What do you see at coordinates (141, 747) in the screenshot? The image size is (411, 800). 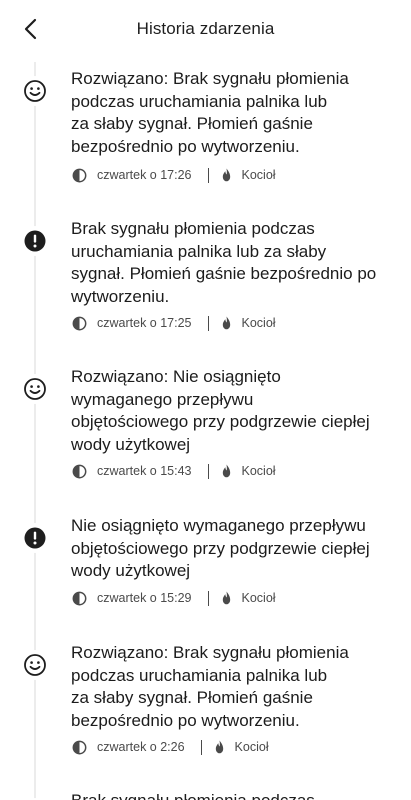 I see `event-time: czwartek o 2:26` at bounding box center [141, 747].